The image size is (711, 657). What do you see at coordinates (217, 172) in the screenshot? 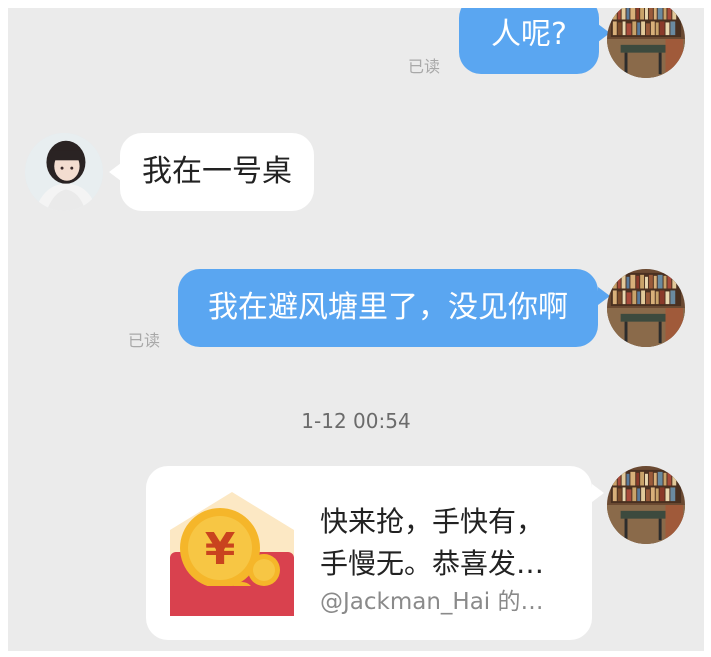
I see `message-bubble-incoming: 我在一号桌` at bounding box center [217, 172].